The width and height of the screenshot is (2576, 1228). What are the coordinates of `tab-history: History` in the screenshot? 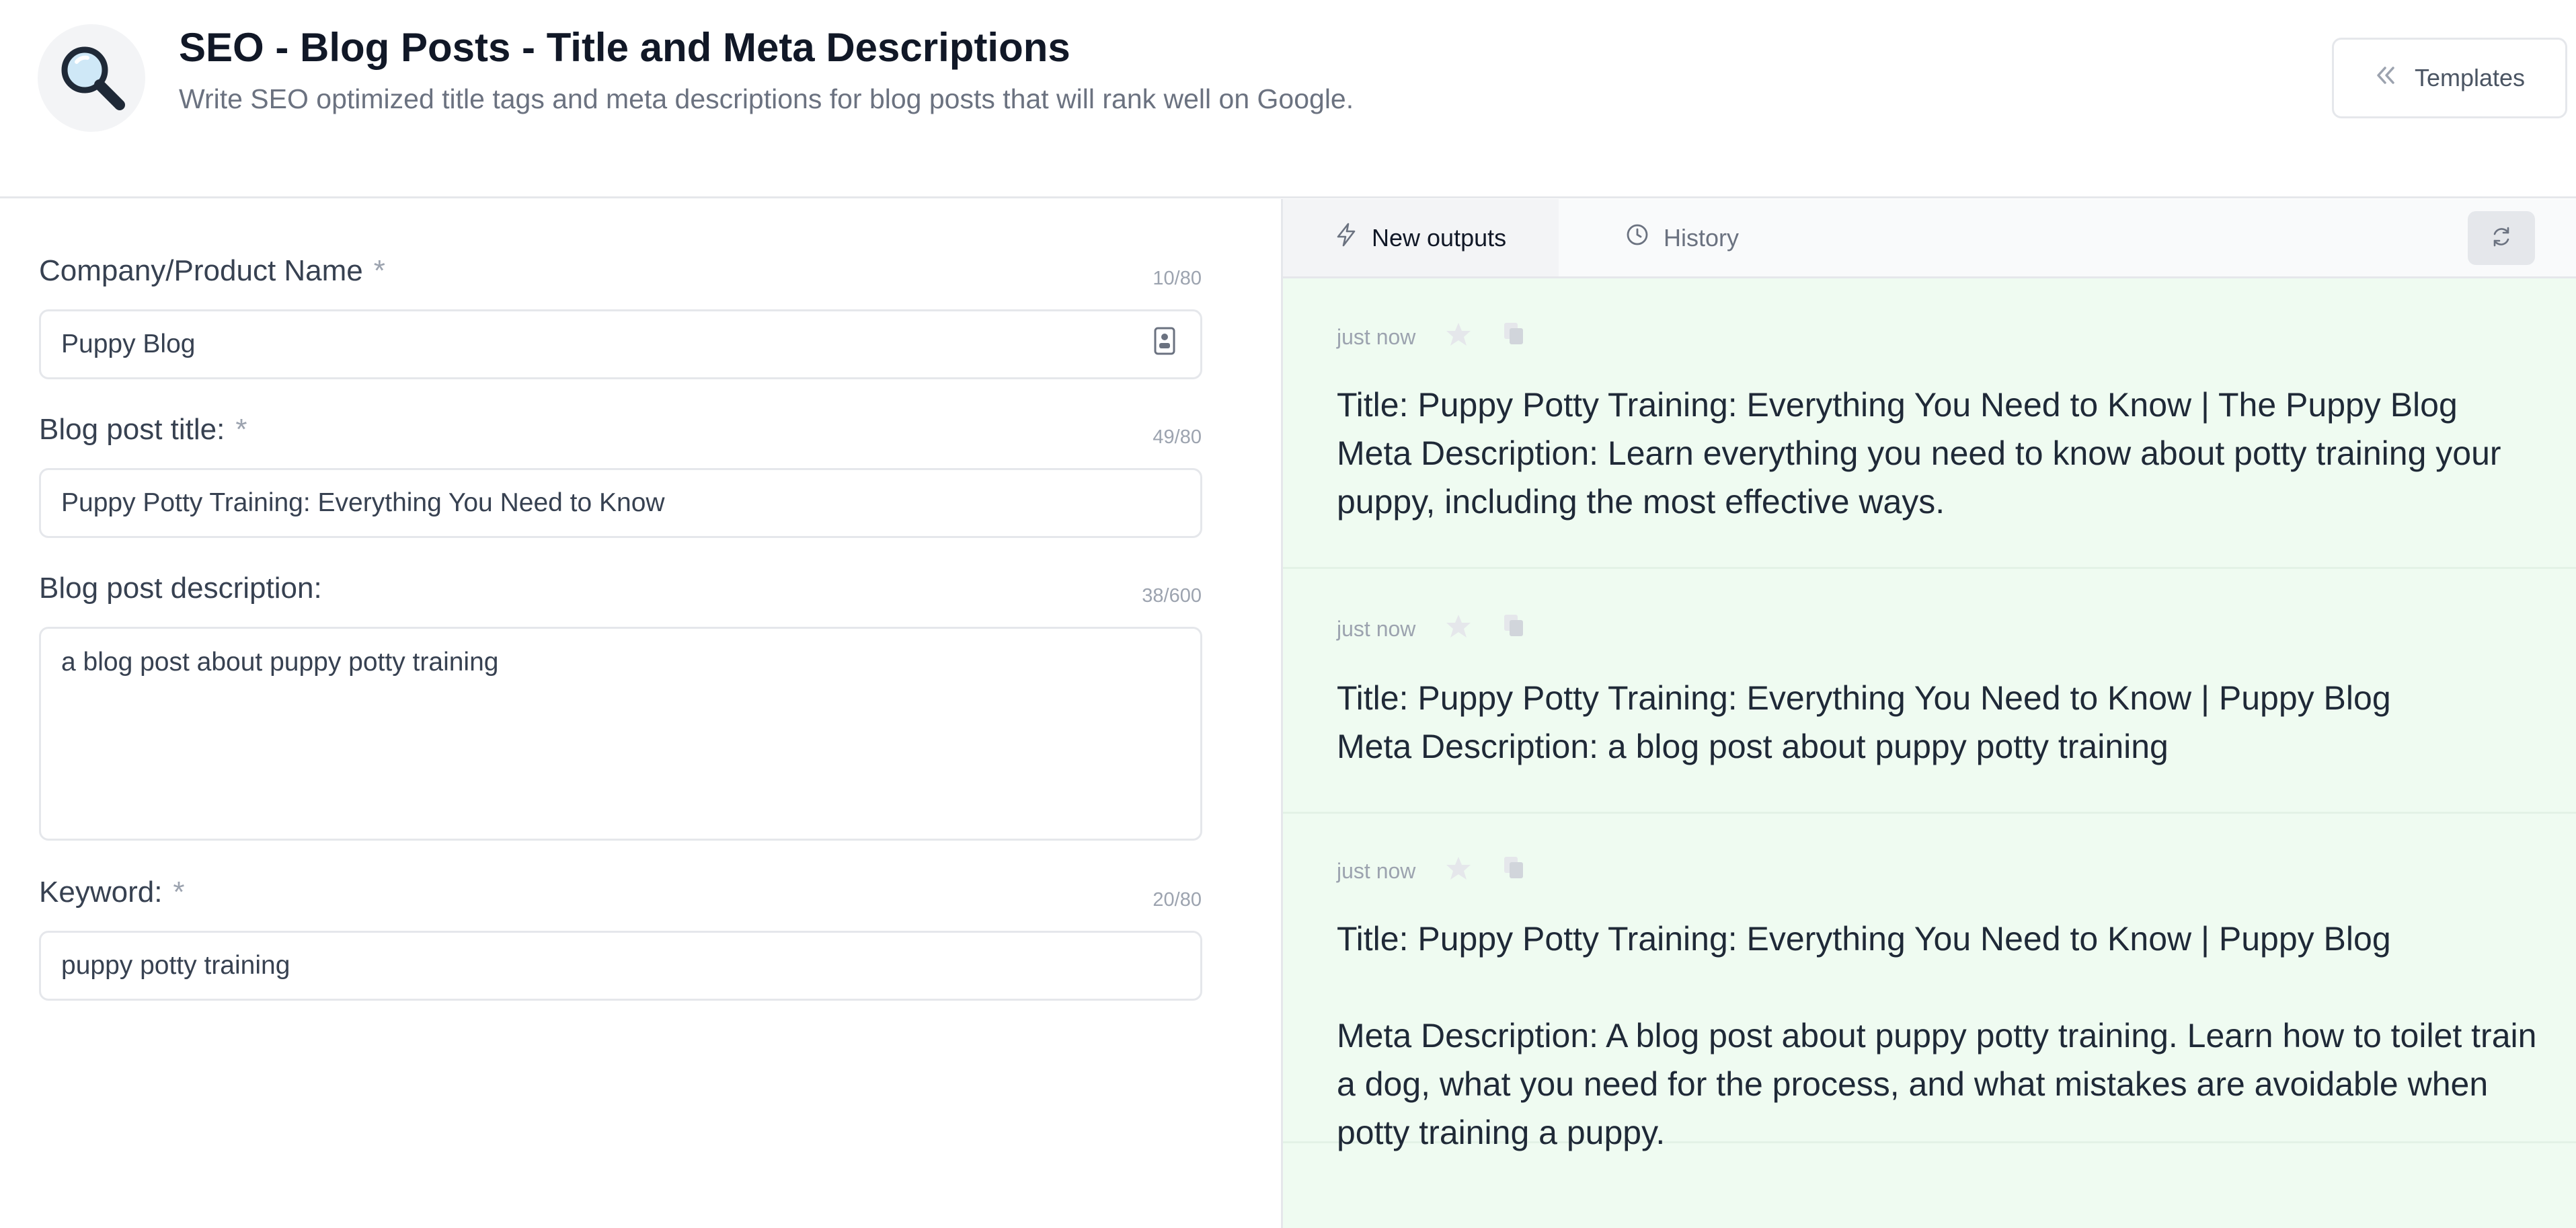 It's located at (1682, 237).